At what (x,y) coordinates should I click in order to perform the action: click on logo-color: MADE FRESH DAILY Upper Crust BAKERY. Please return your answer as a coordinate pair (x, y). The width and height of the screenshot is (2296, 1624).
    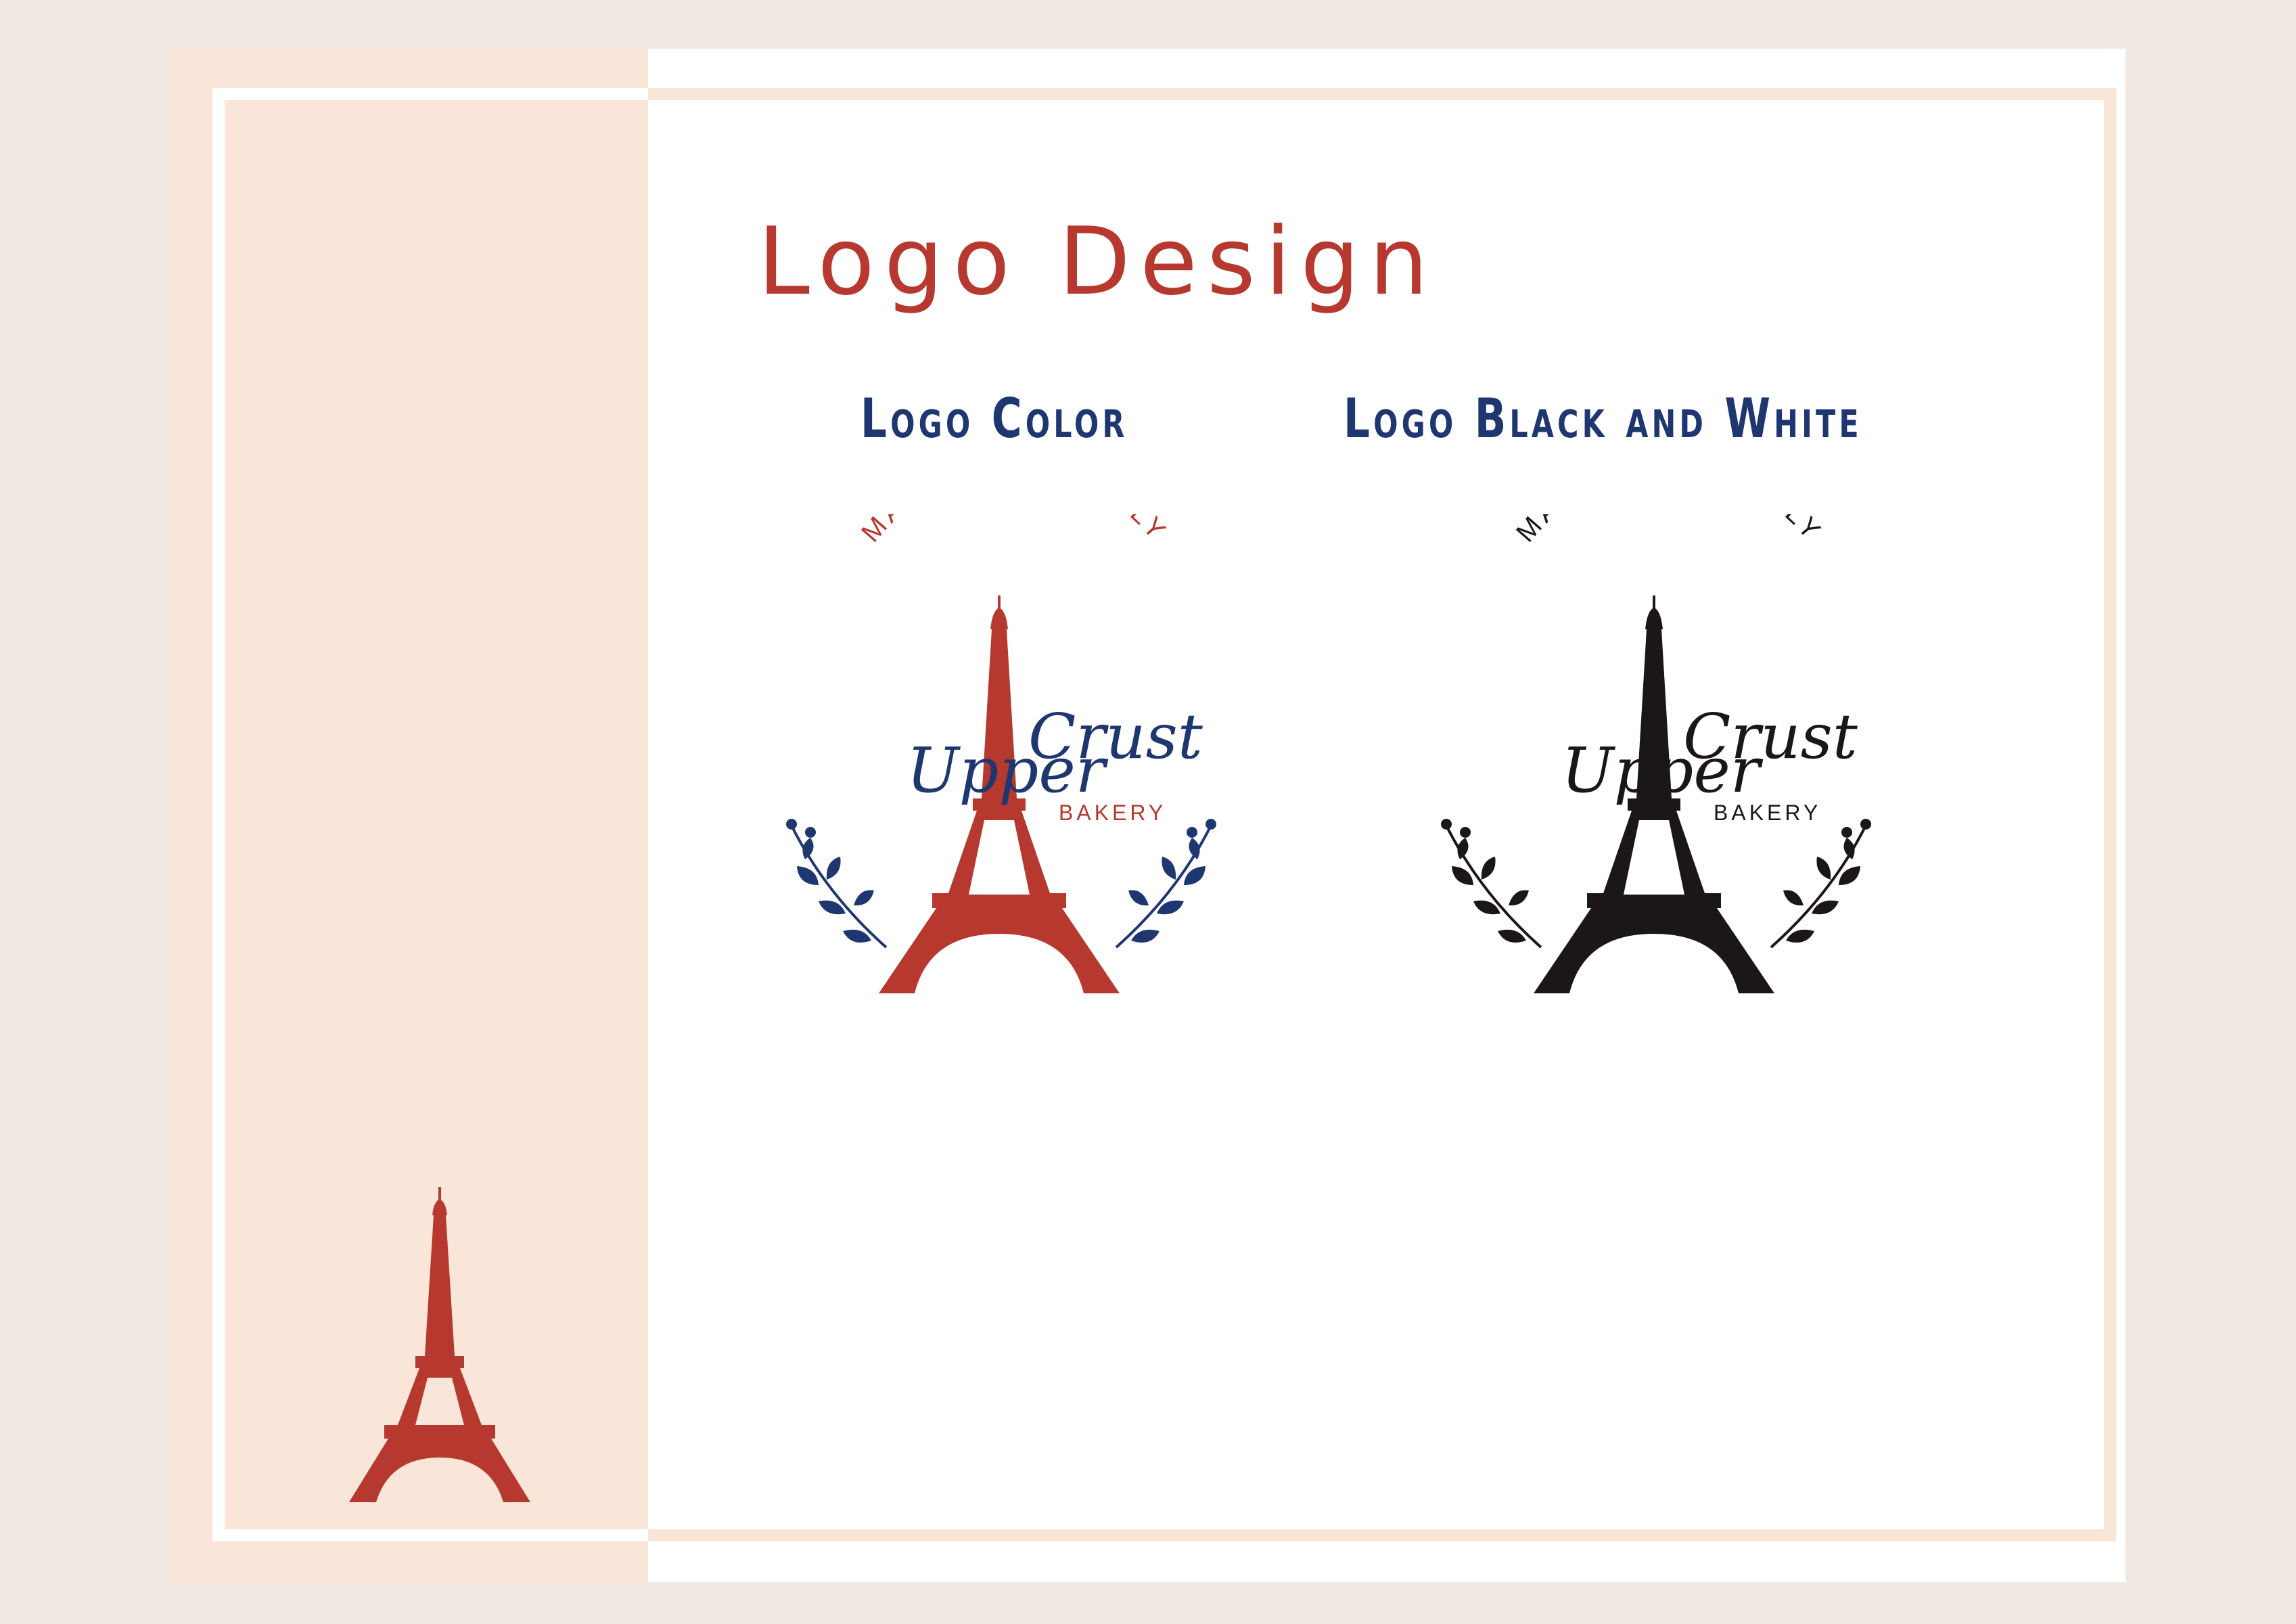
    Looking at the image, I should click on (1001, 753).